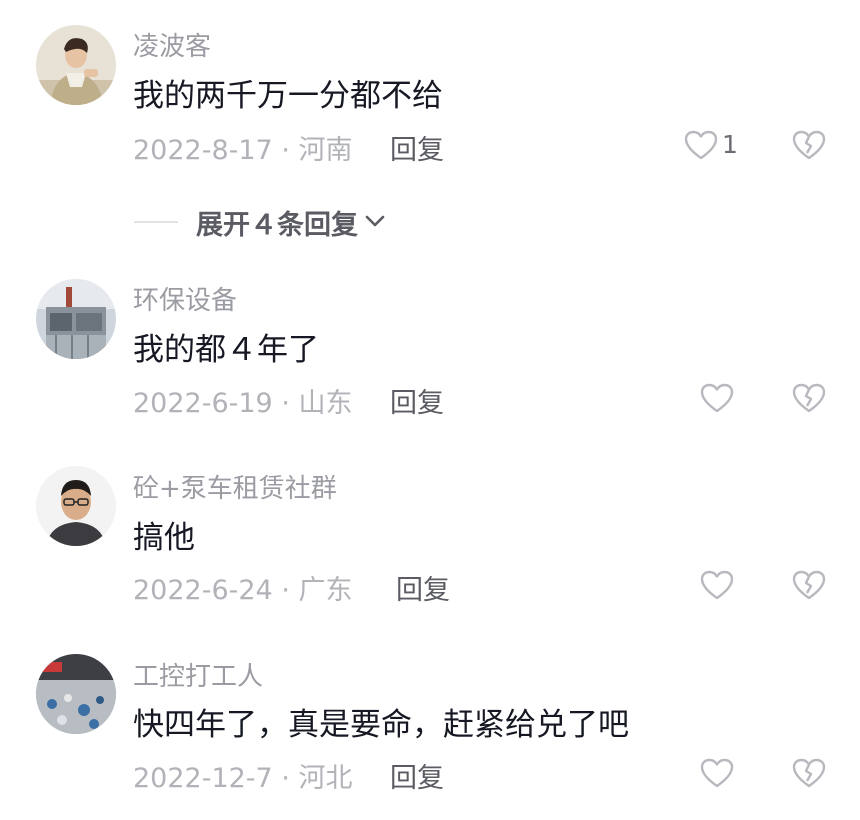  Describe the element at coordinates (156, 222) in the screenshot. I see `divider-line` at that location.